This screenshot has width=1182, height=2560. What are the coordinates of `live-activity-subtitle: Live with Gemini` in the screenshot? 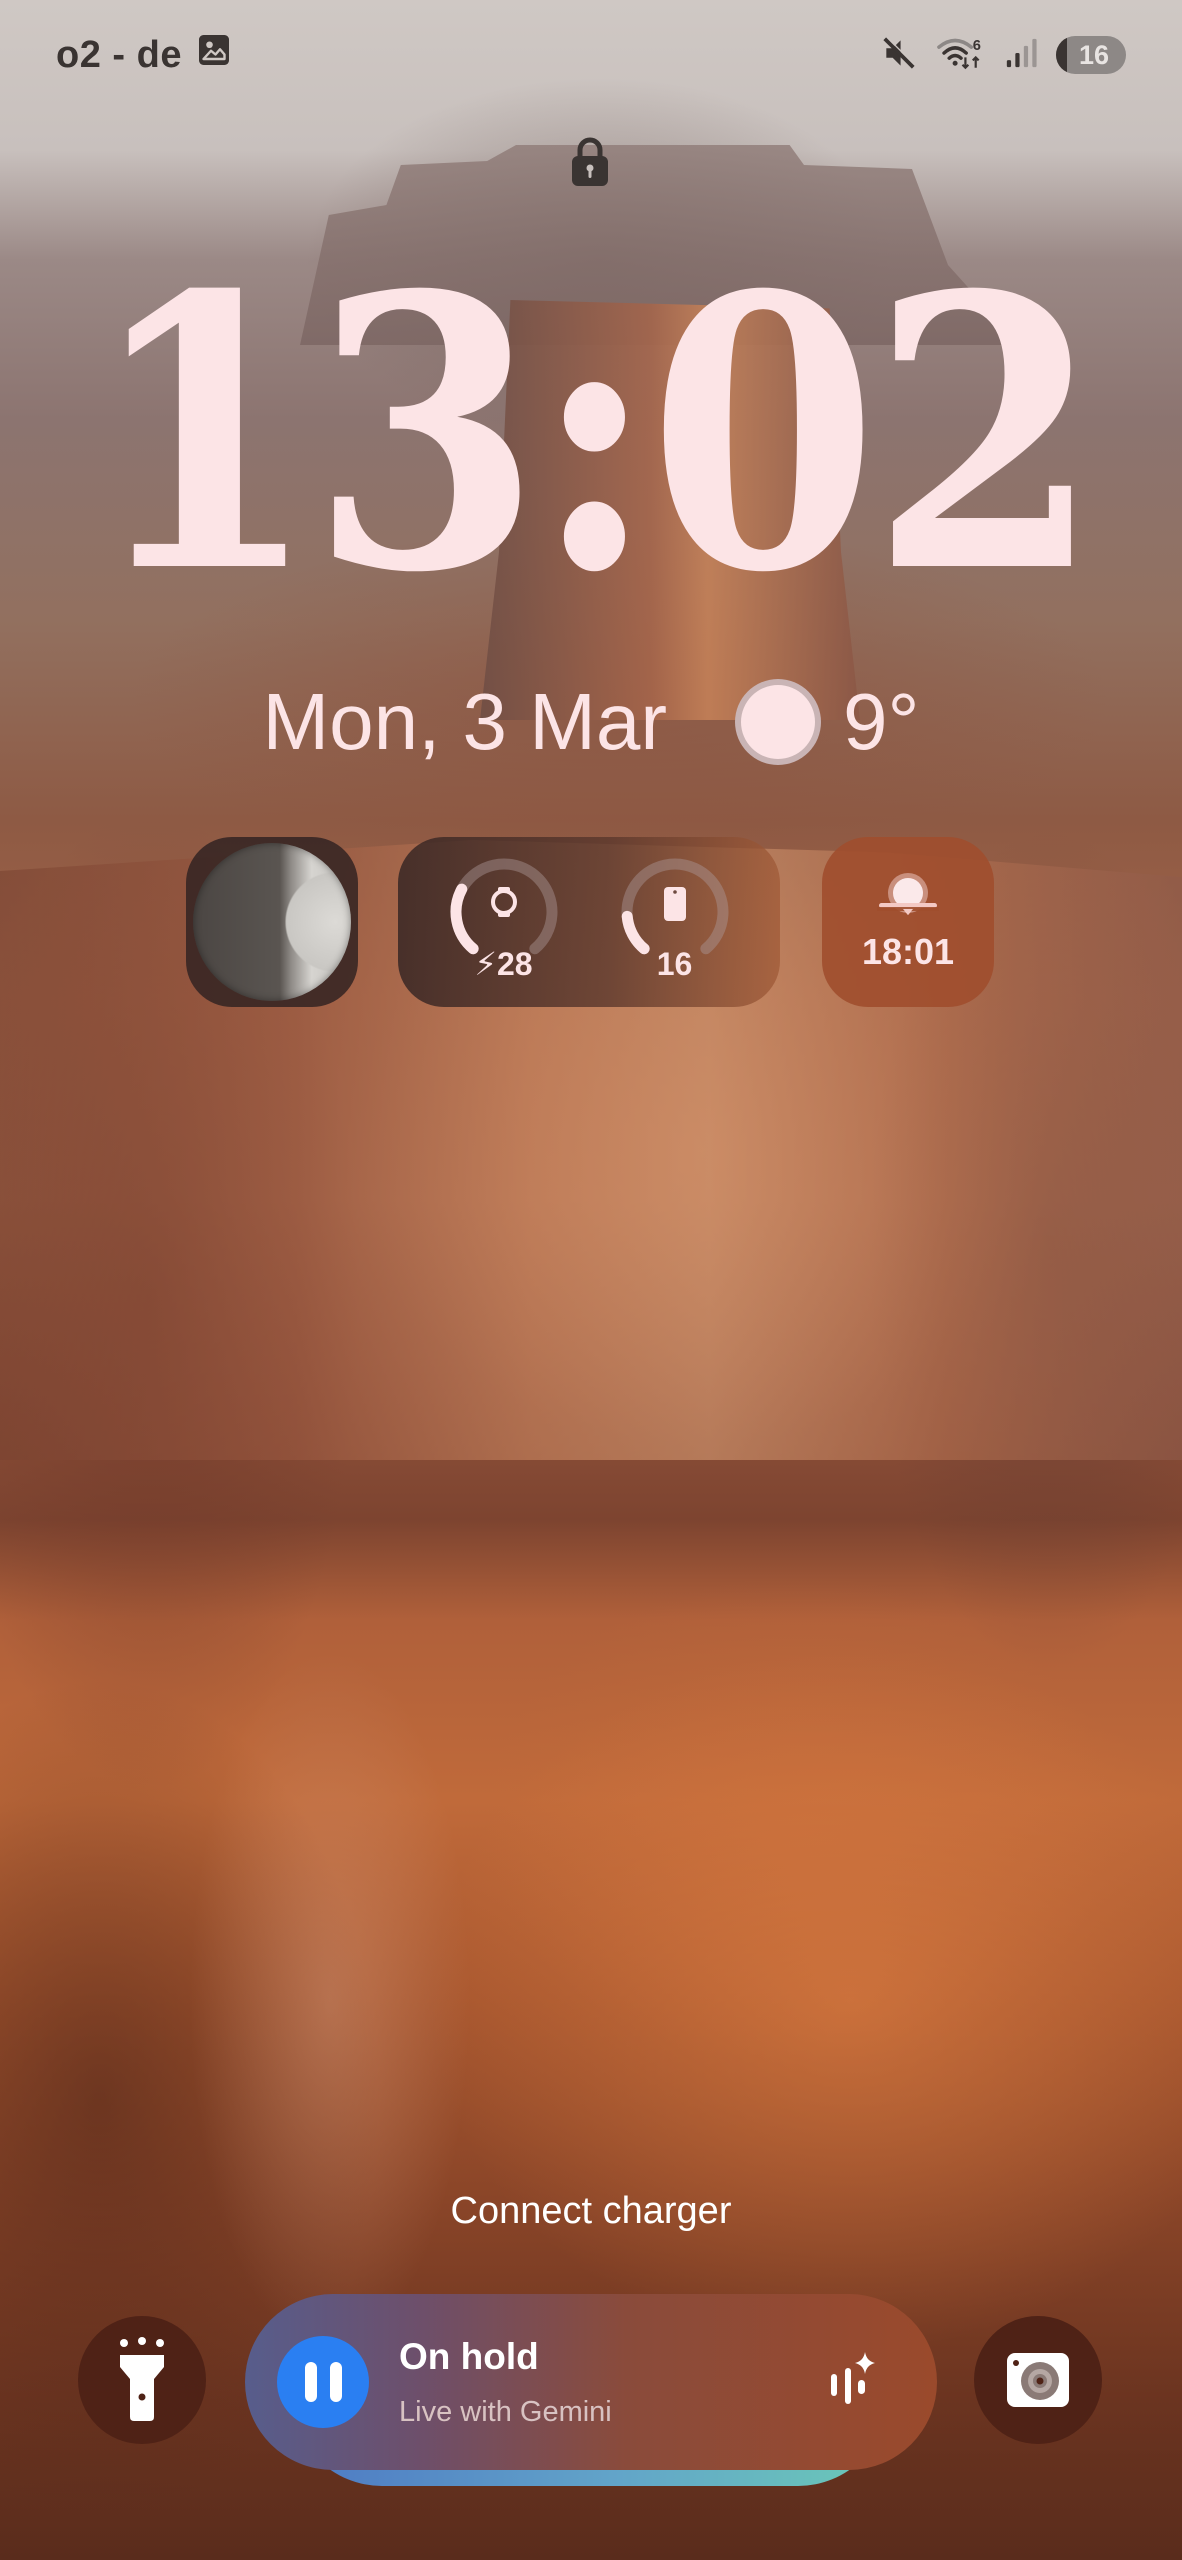 It's located at (505, 2411).